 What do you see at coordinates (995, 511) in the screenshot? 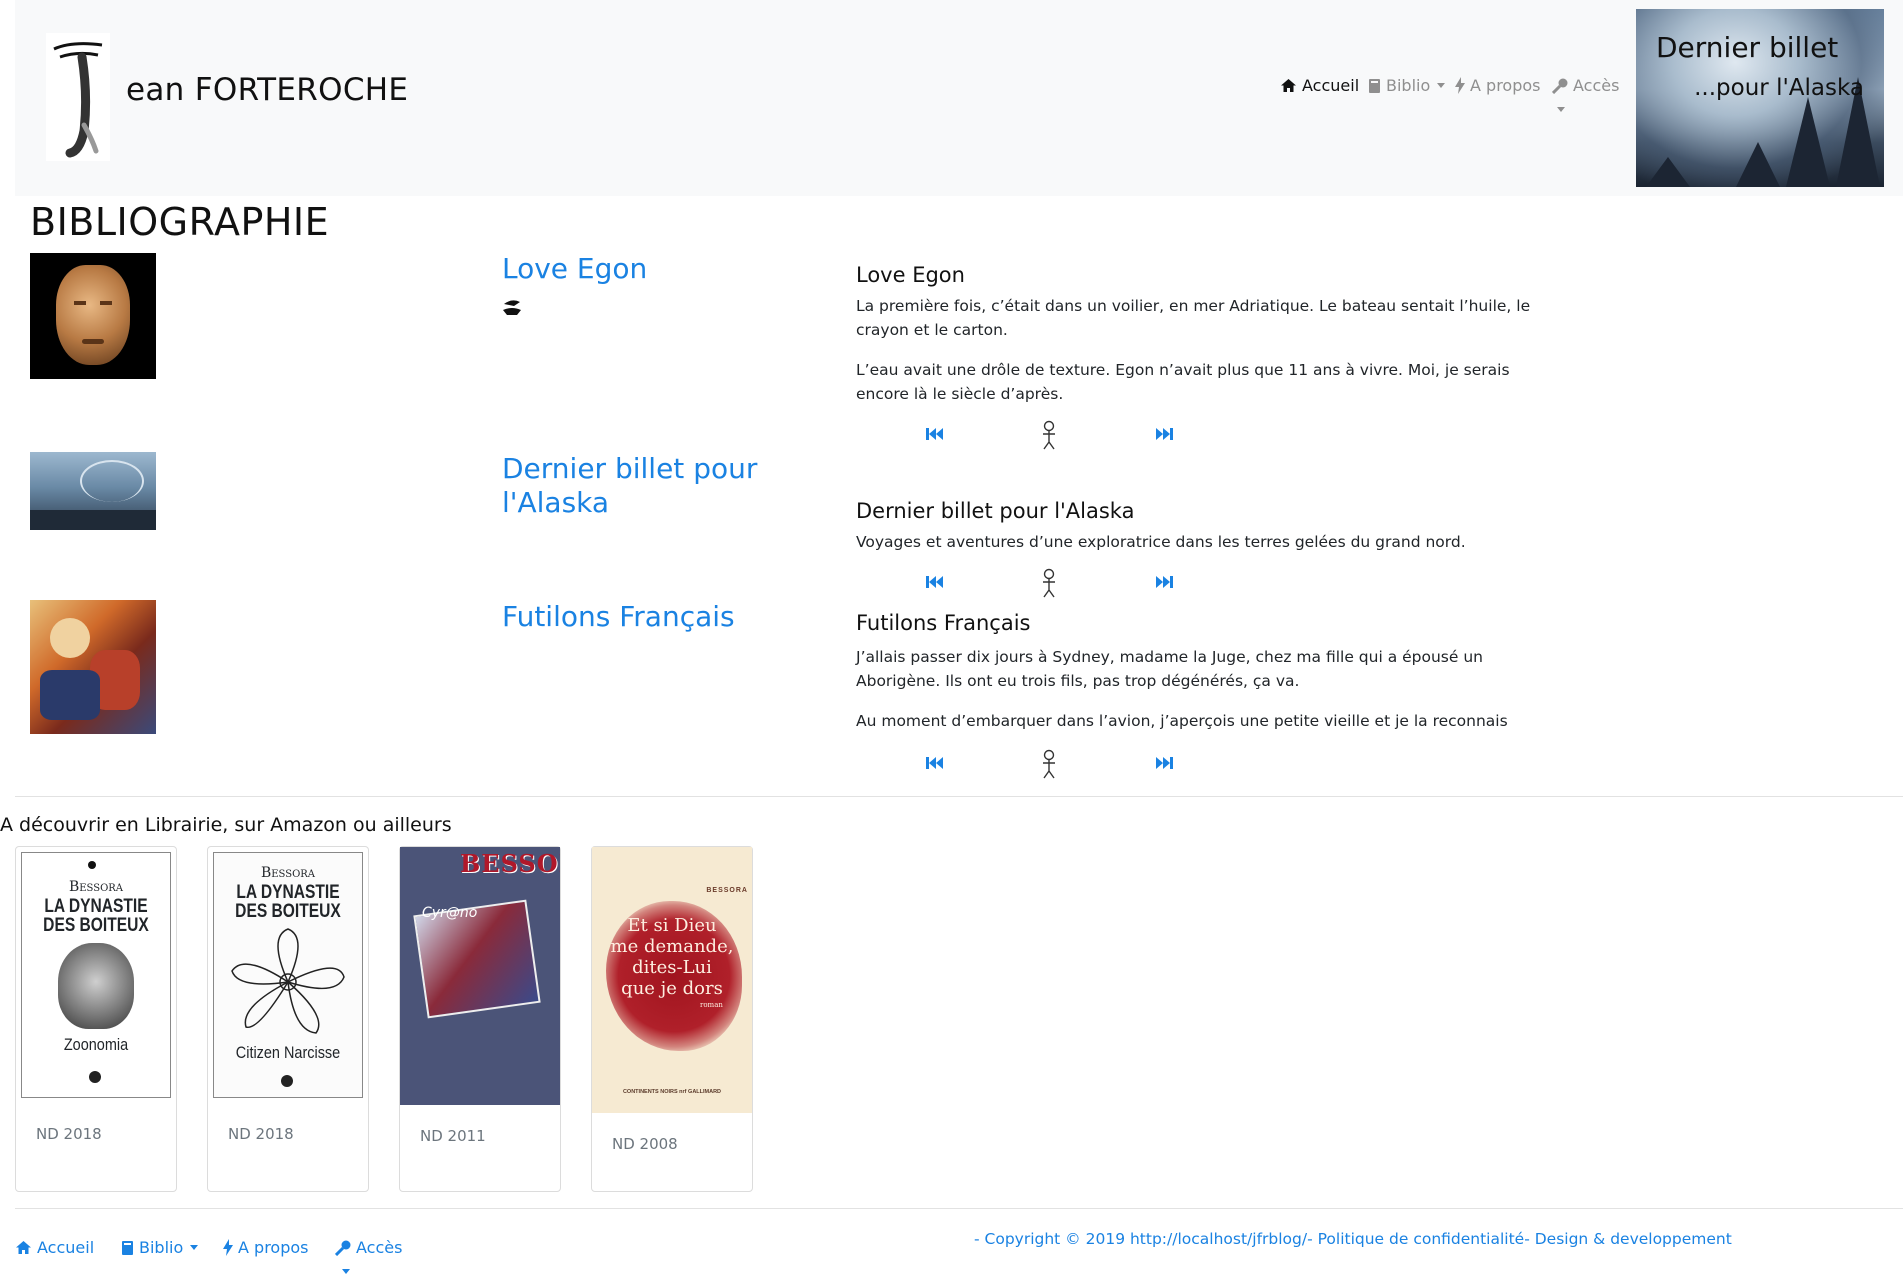
I see `detail-title: Dernier billet pour l'Alaska` at bounding box center [995, 511].